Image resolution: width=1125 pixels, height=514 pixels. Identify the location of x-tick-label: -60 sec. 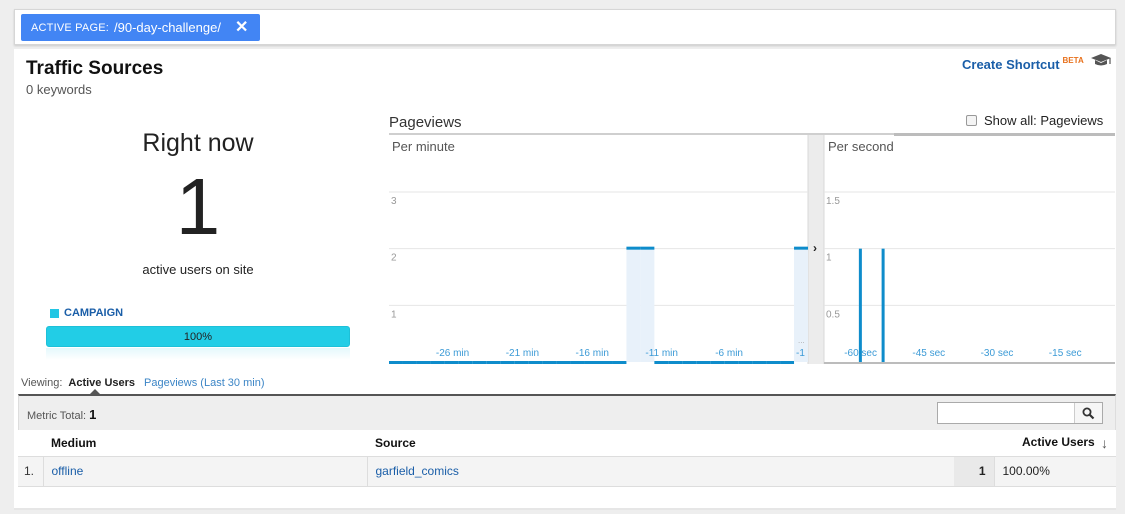
(860, 353).